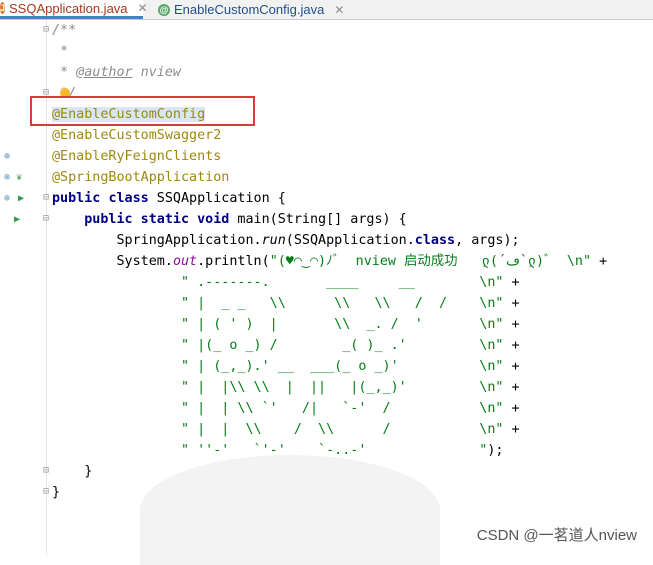 This screenshot has width=653, height=565. What do you see at coordinates (350, 345) in the screenshot?
I see `code-line: " |(_ o _) / _( )_ .' \n" +` at bounding box center [350, 345].